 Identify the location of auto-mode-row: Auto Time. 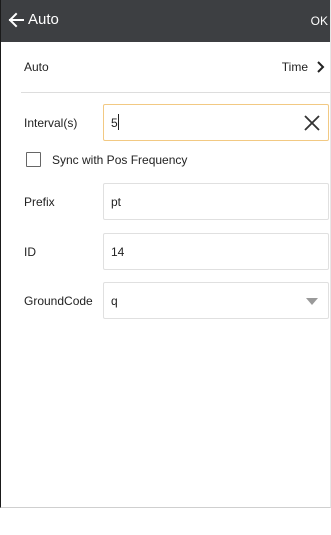
(165, 67).